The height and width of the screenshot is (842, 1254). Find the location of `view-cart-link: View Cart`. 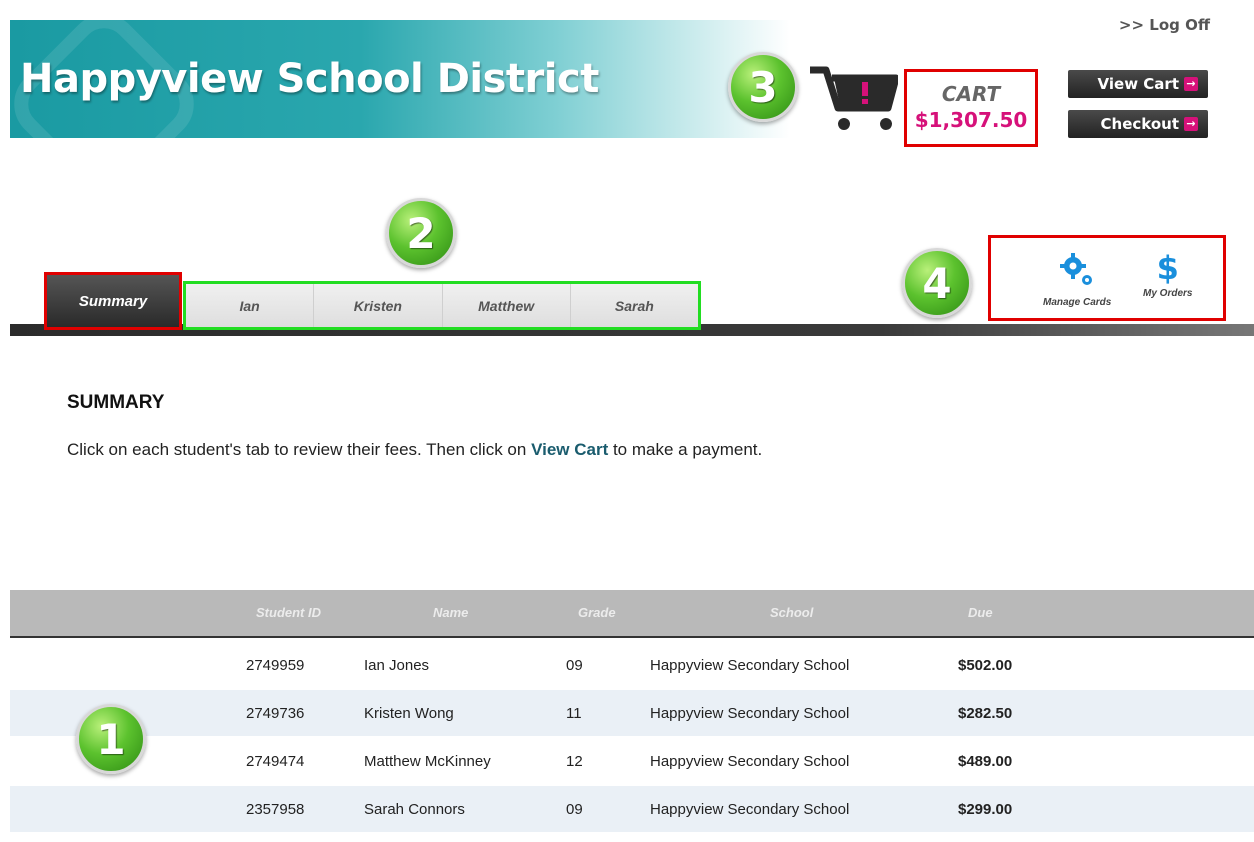

view-cart-link: View Cart is located at coordinates (569, 449).